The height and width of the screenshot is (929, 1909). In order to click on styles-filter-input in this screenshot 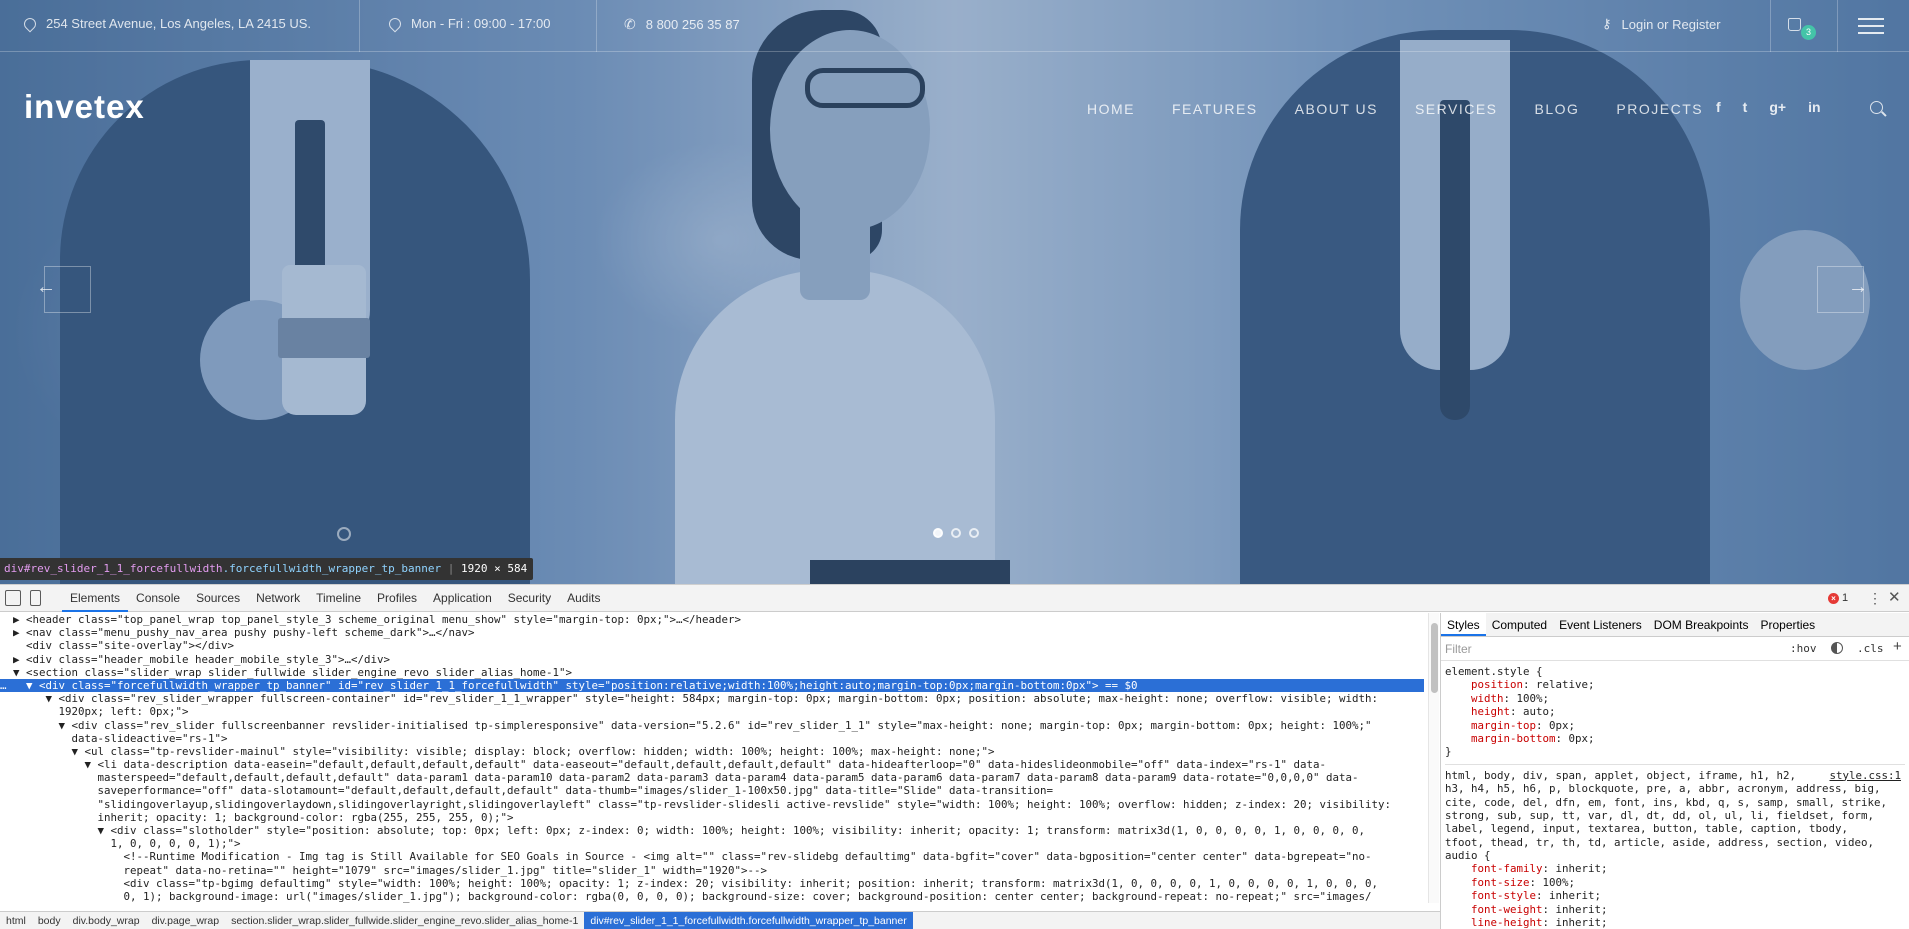, I will do `click(1570, 649)`.